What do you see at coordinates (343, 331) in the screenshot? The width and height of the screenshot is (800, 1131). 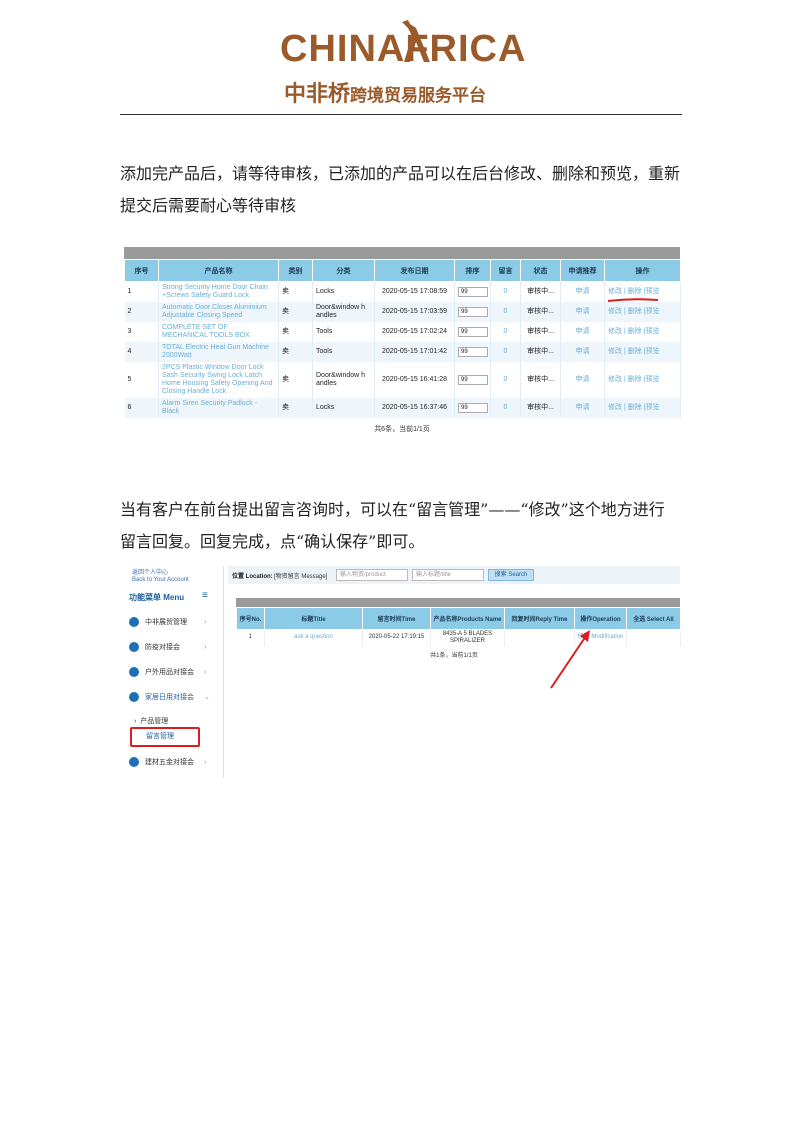 I see `cell-category: Tools` at bounding box center [343, 331].